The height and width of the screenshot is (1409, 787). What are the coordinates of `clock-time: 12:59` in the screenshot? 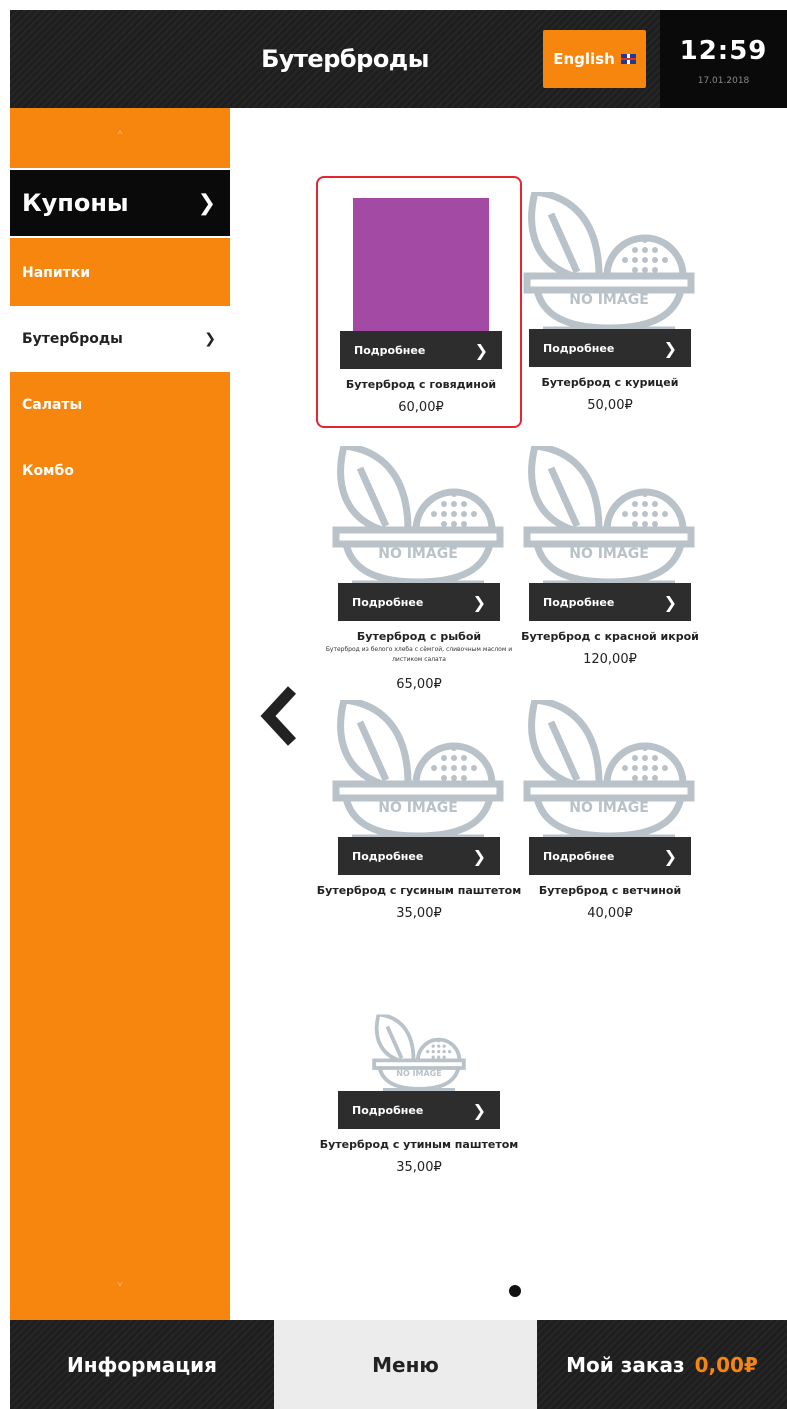 It's located at (723, 51).